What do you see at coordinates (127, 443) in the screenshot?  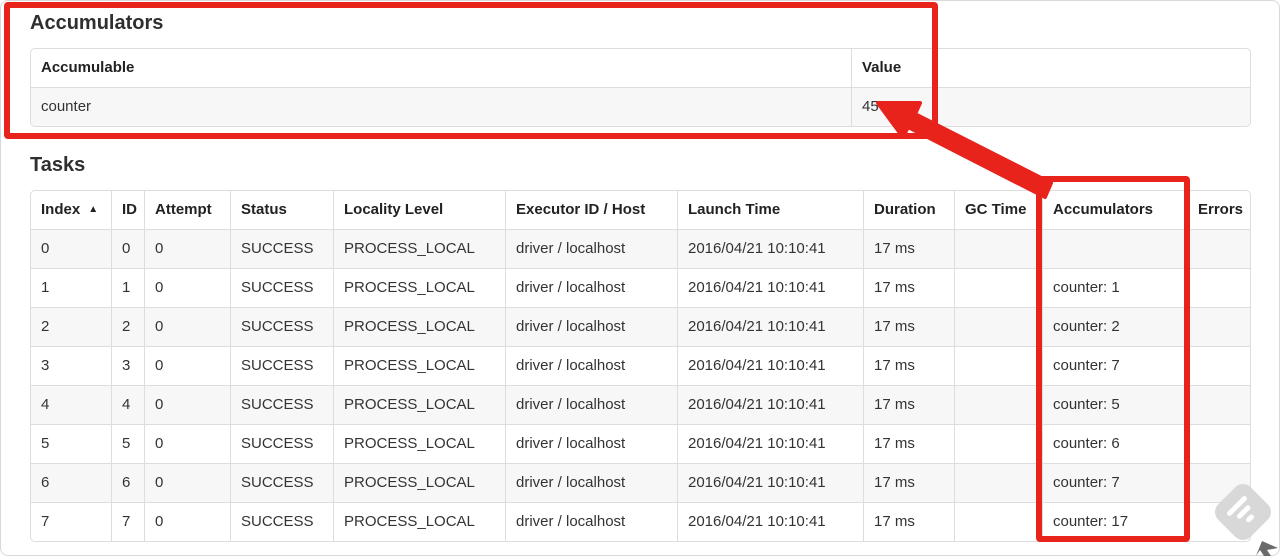 I see `cell-id: 5` at bounding box center [127, 443].